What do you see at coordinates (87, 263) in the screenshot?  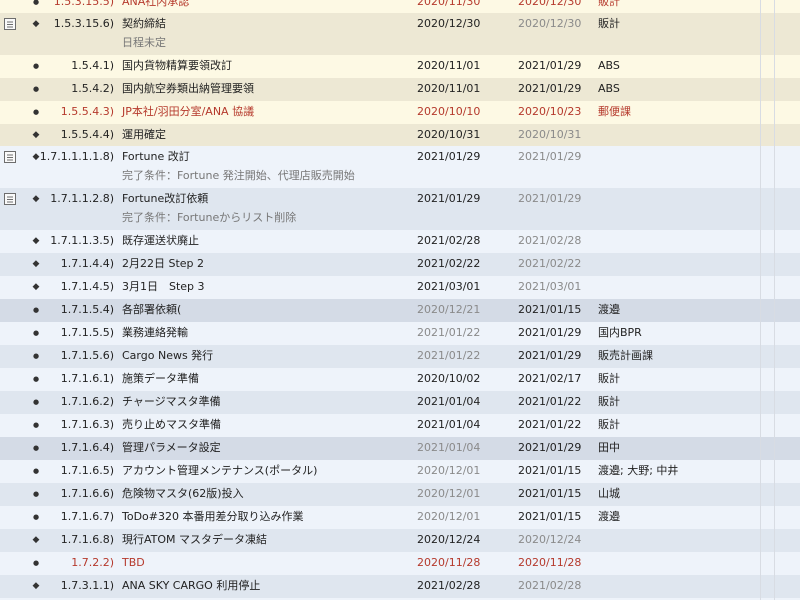 I see `outline-number: 1.7.1.4.4)` at bounding box center [87, 263].